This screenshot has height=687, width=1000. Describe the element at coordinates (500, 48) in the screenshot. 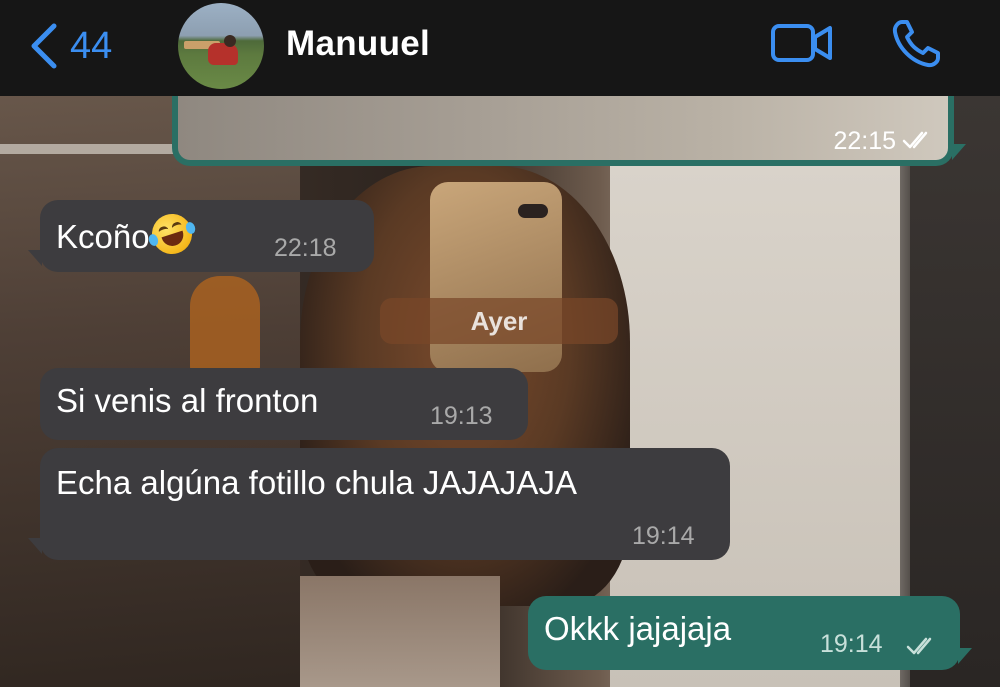

I see `chat-header: 44 Manuuel` at that location.